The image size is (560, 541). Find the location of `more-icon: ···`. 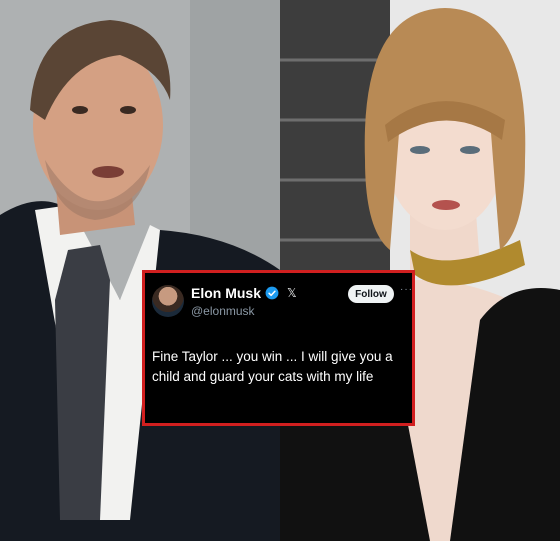

more-icon: ··· is located at coordinates (406, 289).